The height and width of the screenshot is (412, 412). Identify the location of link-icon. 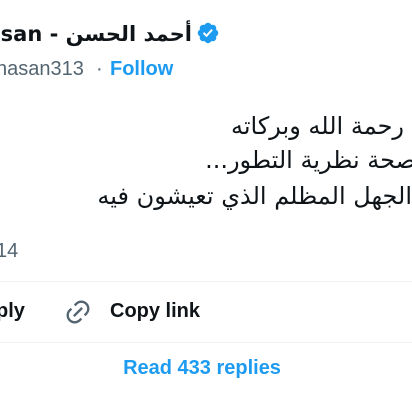
(78, 312).